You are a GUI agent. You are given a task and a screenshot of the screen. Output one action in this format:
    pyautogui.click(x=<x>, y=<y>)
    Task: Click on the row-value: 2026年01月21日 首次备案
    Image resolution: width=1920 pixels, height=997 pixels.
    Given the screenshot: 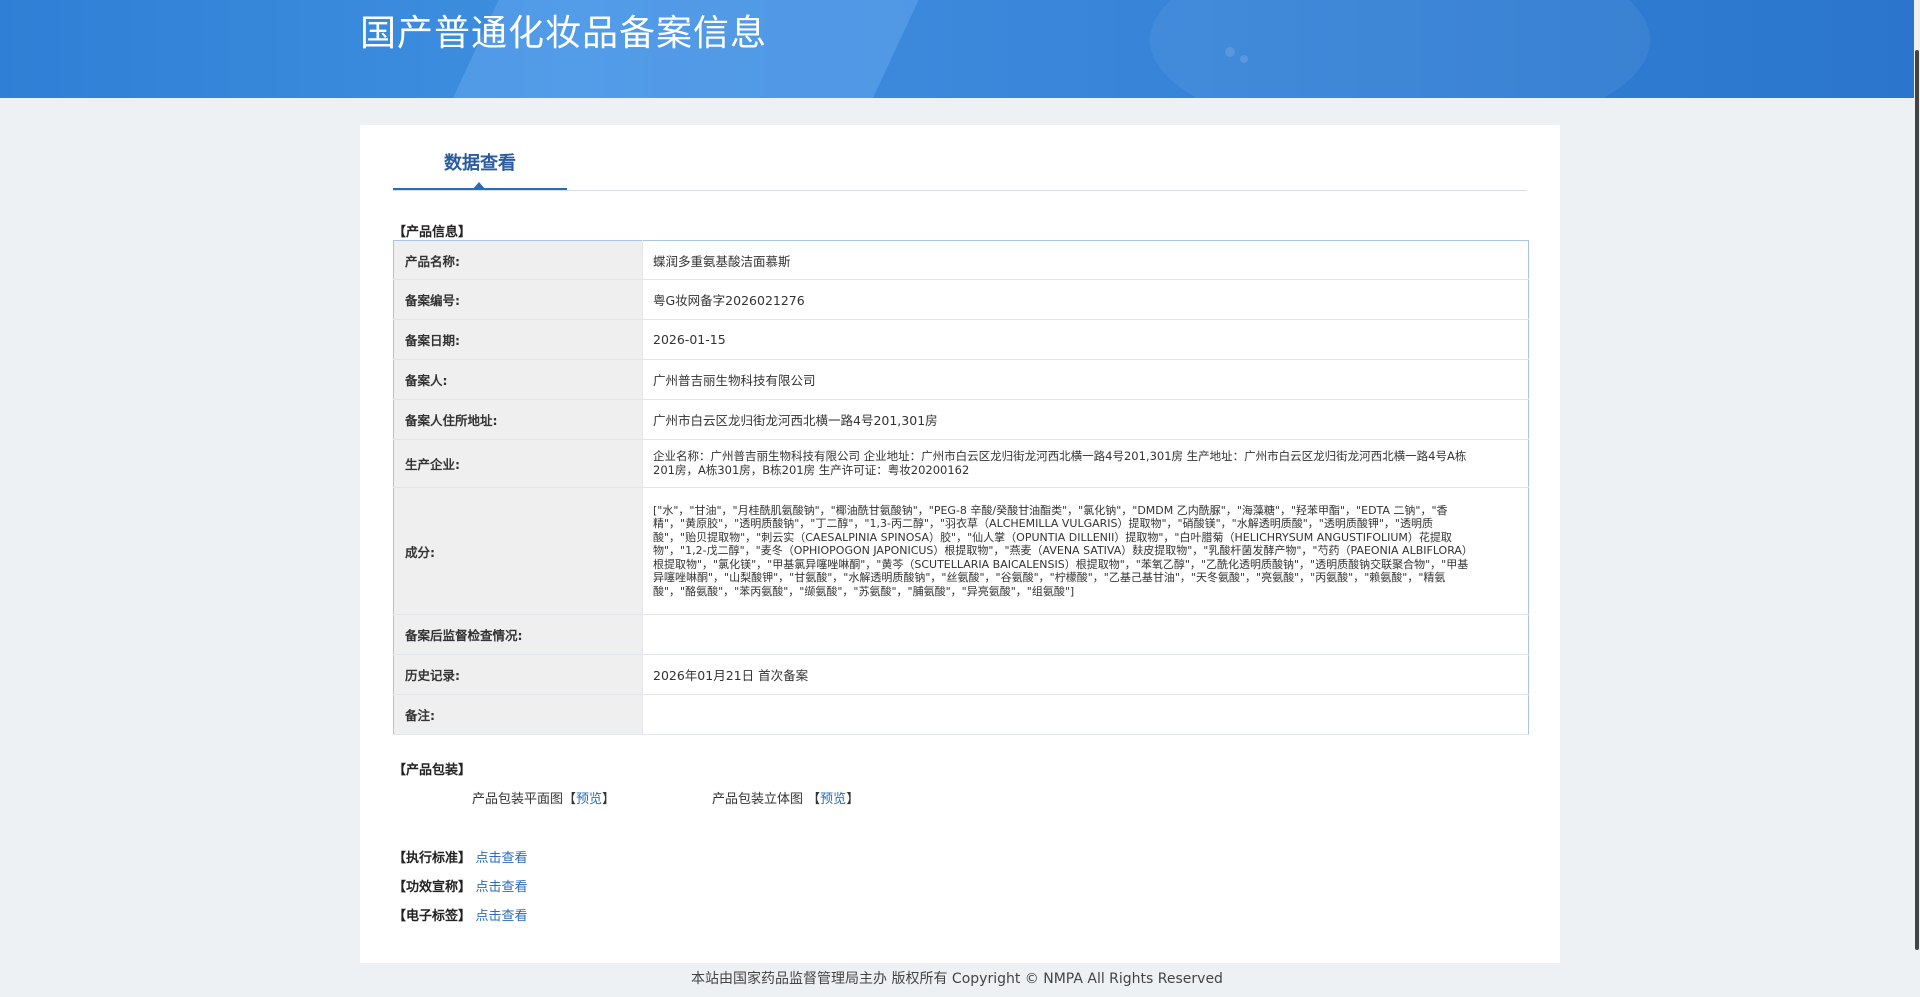 What is the action you would take?
    pyautogui.click(x=1085, y=674)
    